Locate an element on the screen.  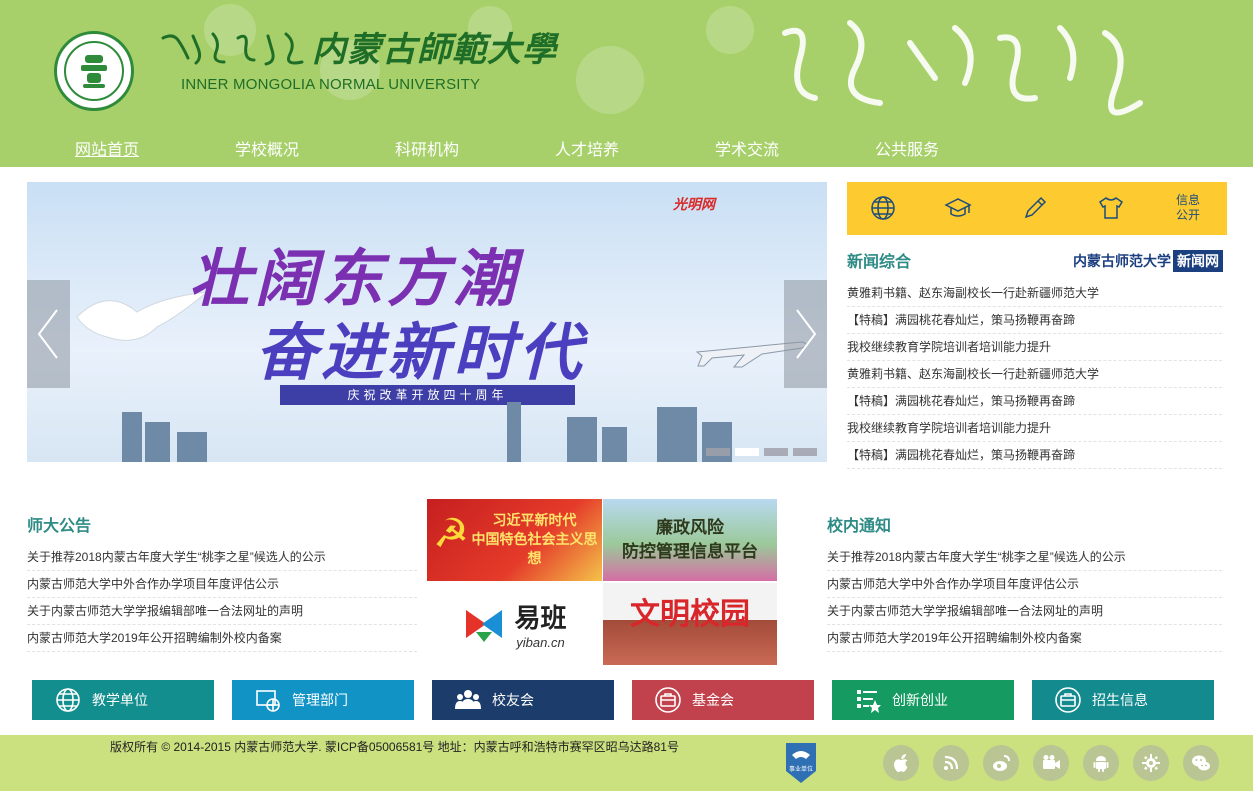
apple-social-button is located at coordinates (901, 763).